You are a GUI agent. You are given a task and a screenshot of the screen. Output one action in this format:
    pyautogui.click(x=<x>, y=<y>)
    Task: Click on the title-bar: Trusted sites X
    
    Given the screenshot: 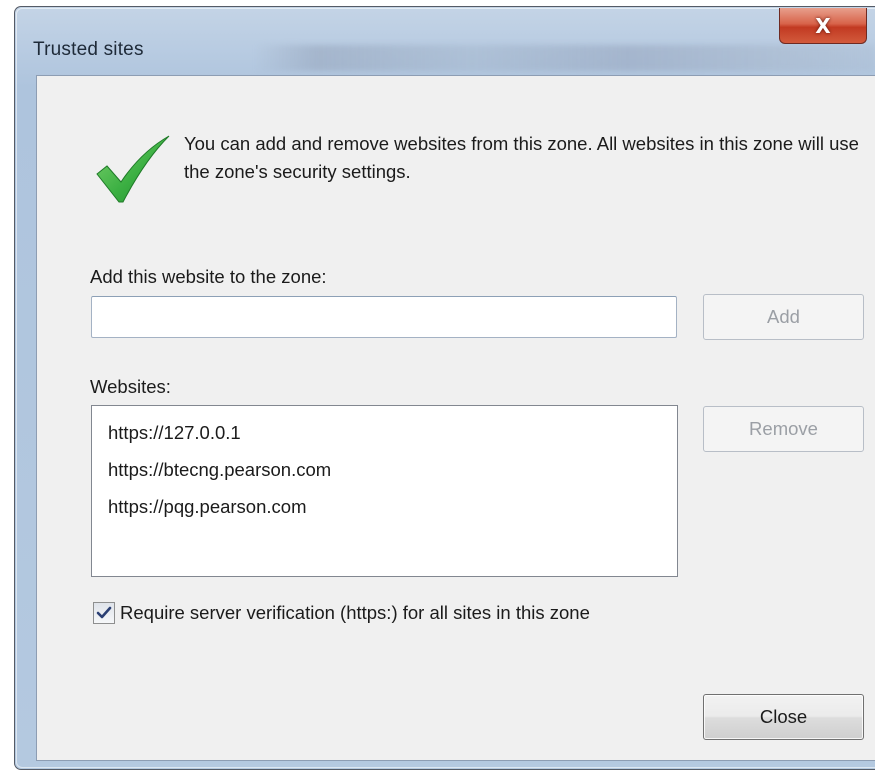 What is the action you would take?
    pyautogui.click(x=445, y=41)
    